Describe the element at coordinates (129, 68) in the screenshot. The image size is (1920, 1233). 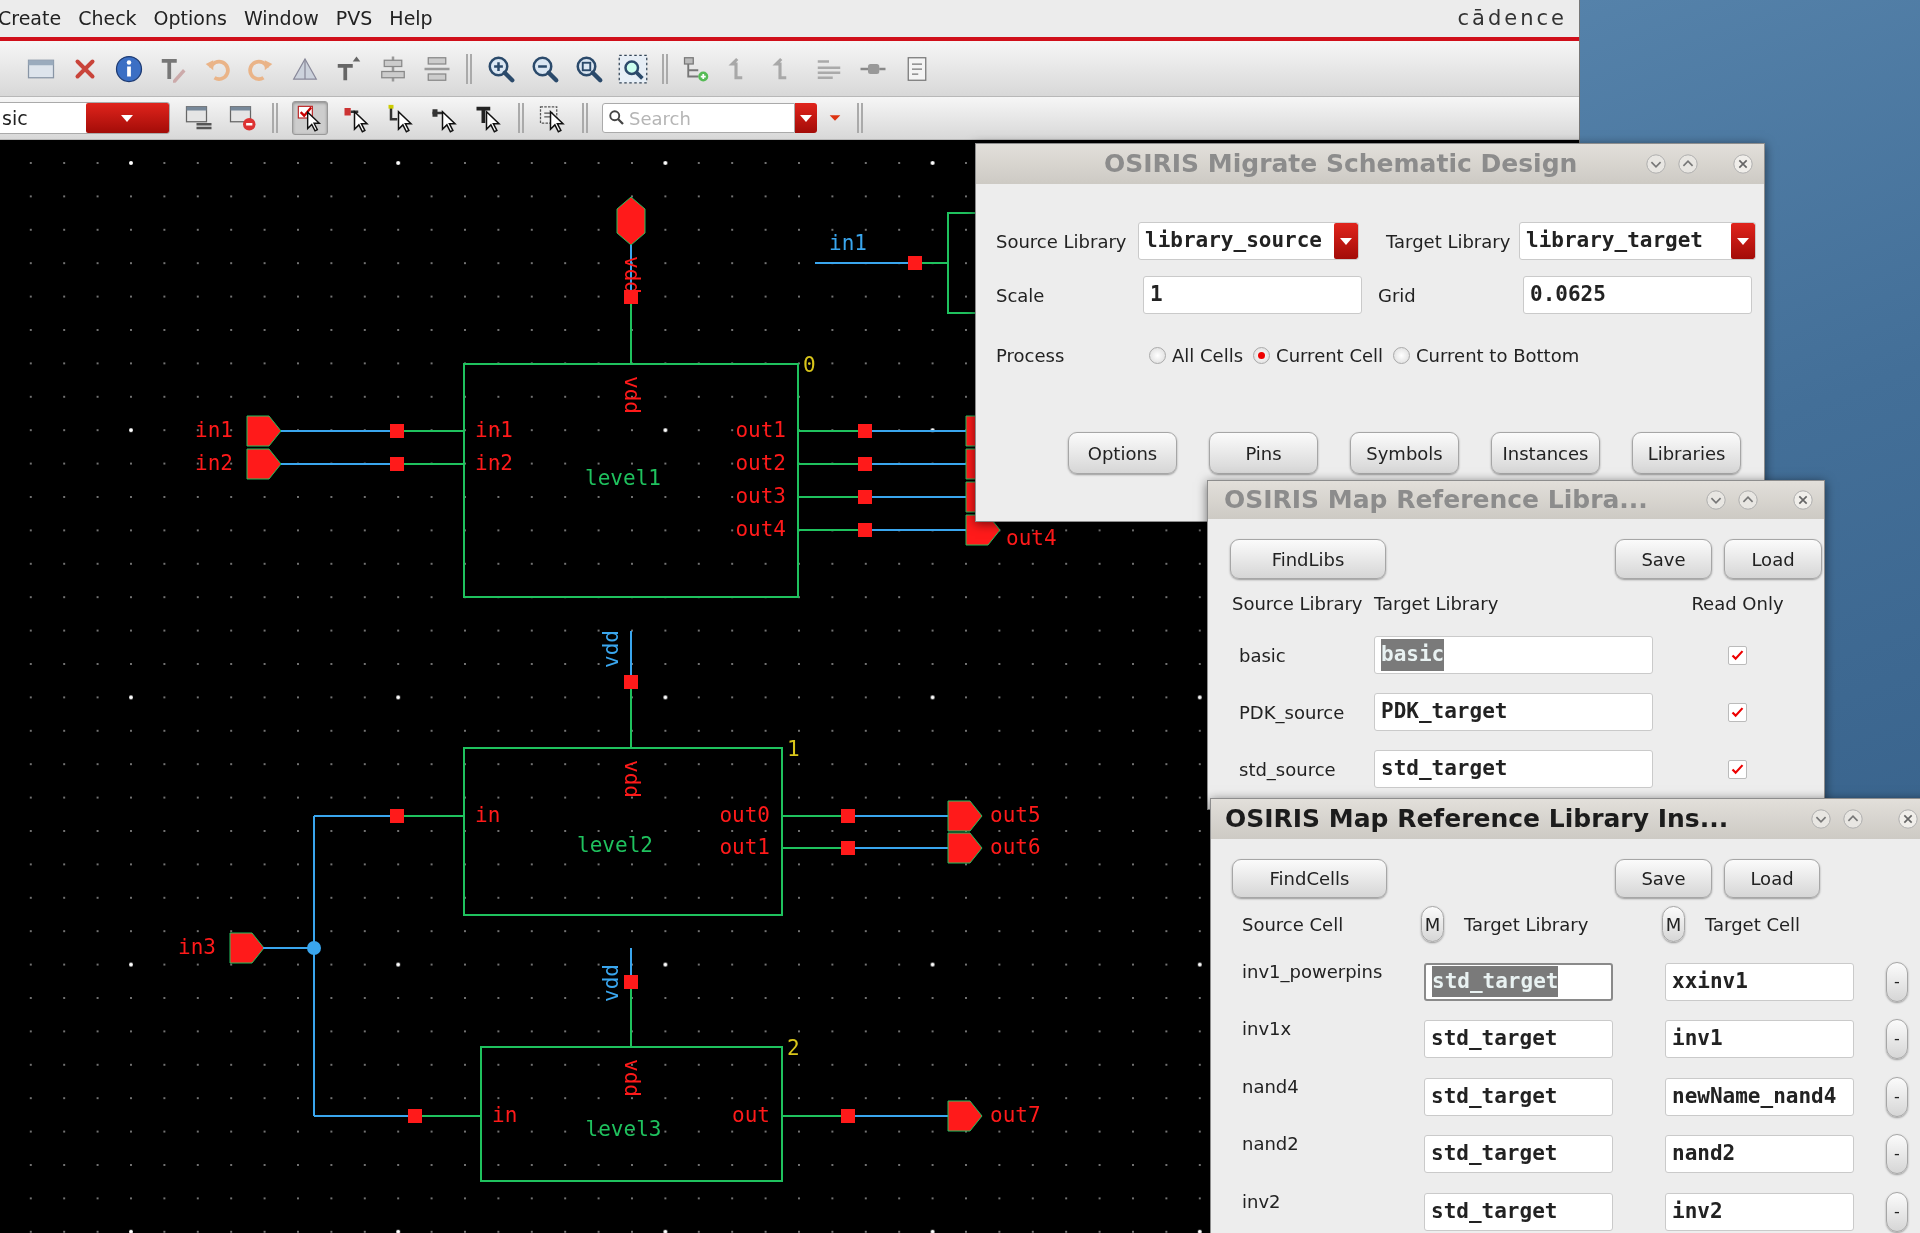
I see `info-icon` at that location.